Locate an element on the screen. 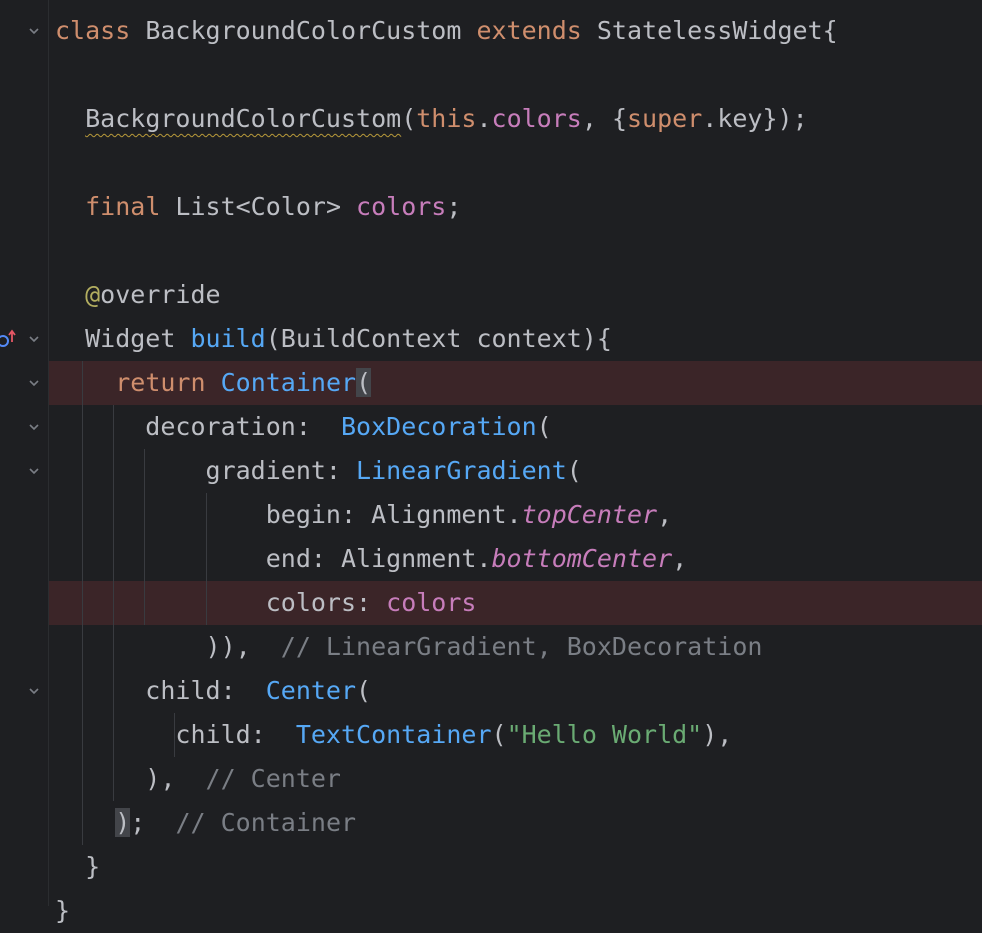 The height and width of the screenshot is (933, 982). code-token: gradient: is located at coordinates (206, 470).